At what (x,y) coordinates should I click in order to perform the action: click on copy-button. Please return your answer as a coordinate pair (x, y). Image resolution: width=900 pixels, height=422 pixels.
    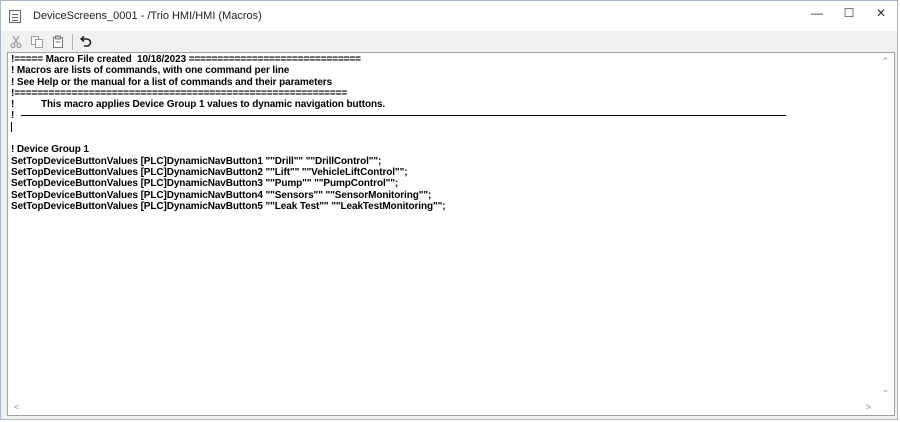
    Looking at the image, I should click on (37, 42).